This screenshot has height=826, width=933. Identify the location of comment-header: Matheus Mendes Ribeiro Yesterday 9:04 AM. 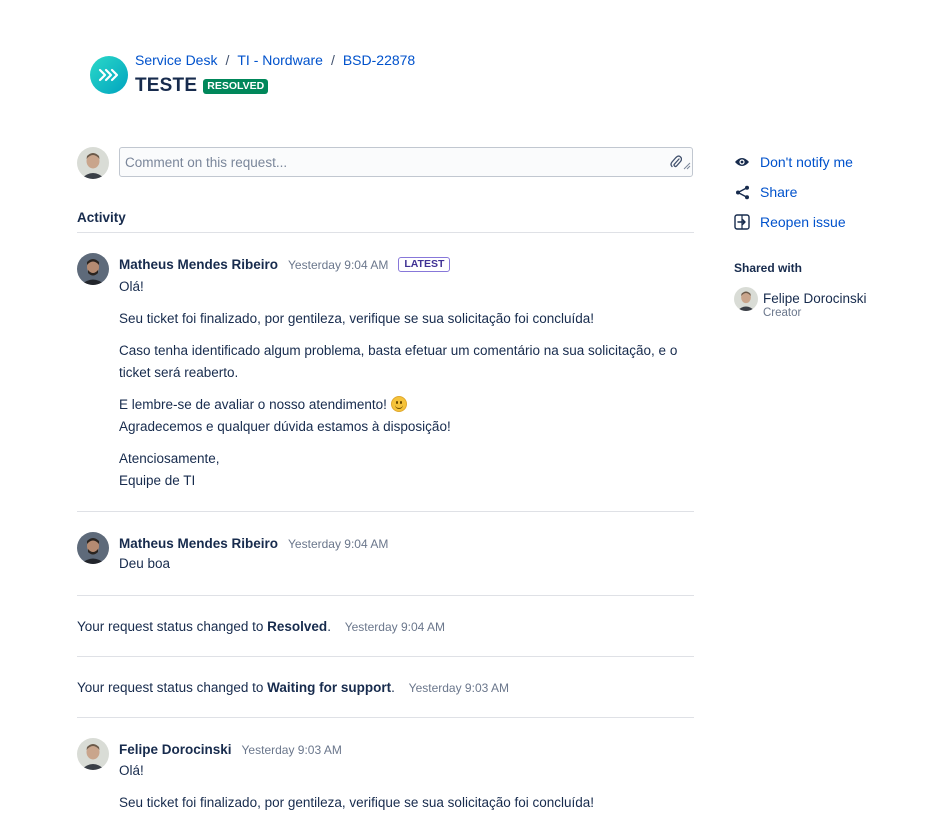
(253, 543).